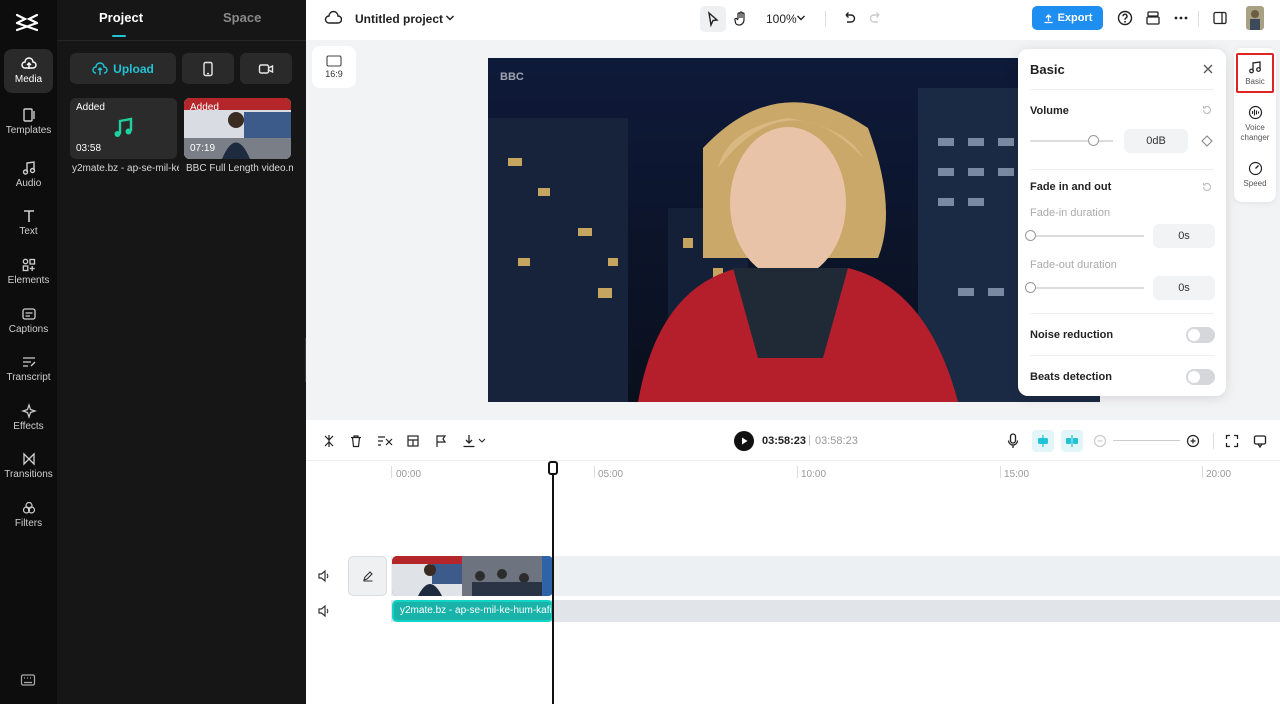 The width and height of the screenshot is (1280, 704). What do you see at coordinates (28, 22) in the screenshot?
I see `capcut-logo` at bounding box center [28, 22].